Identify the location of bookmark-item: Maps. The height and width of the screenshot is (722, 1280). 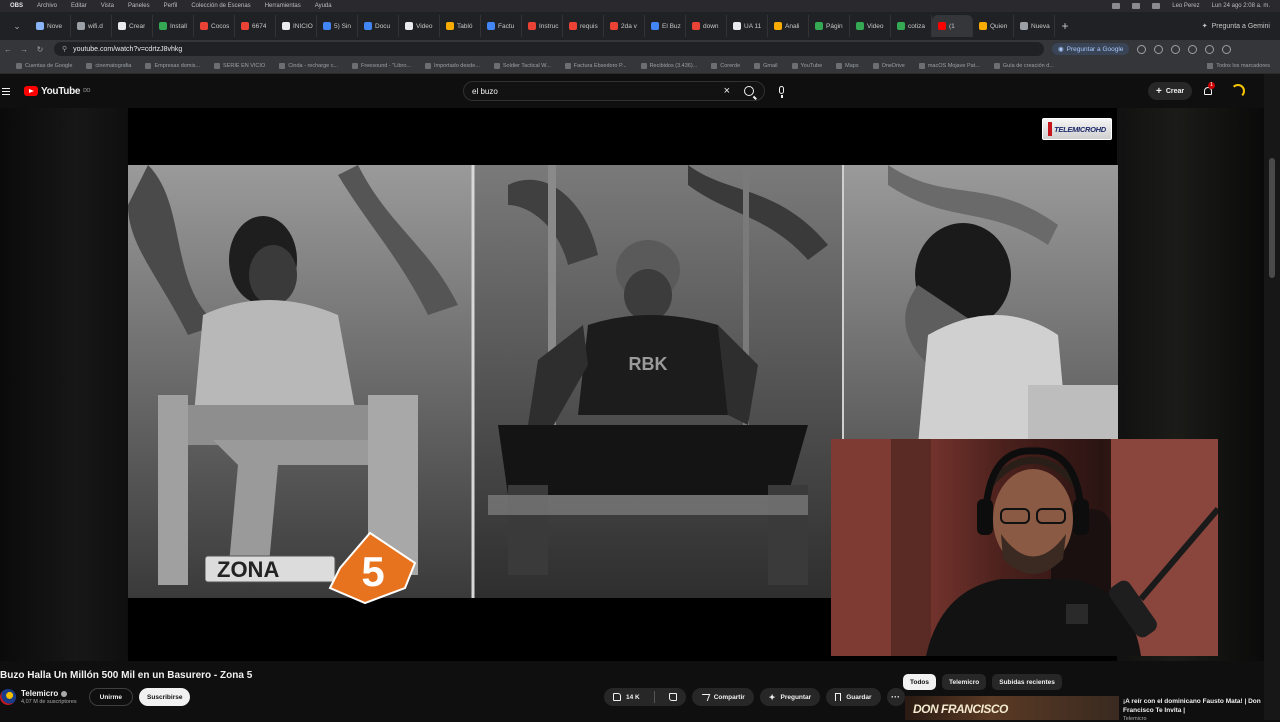
(847, 65).